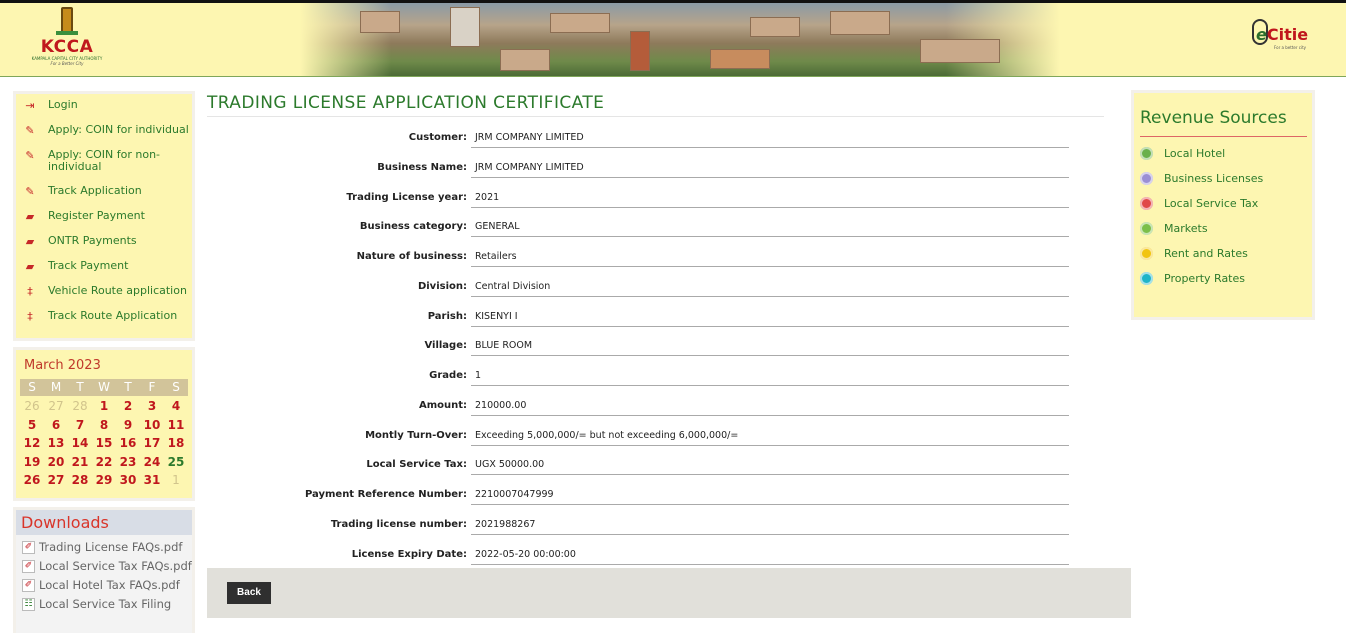  What do you see at coordinates (30, 155) in the screenshot?
I see `edit-icon: ✎` at bounding box center [30, 155].